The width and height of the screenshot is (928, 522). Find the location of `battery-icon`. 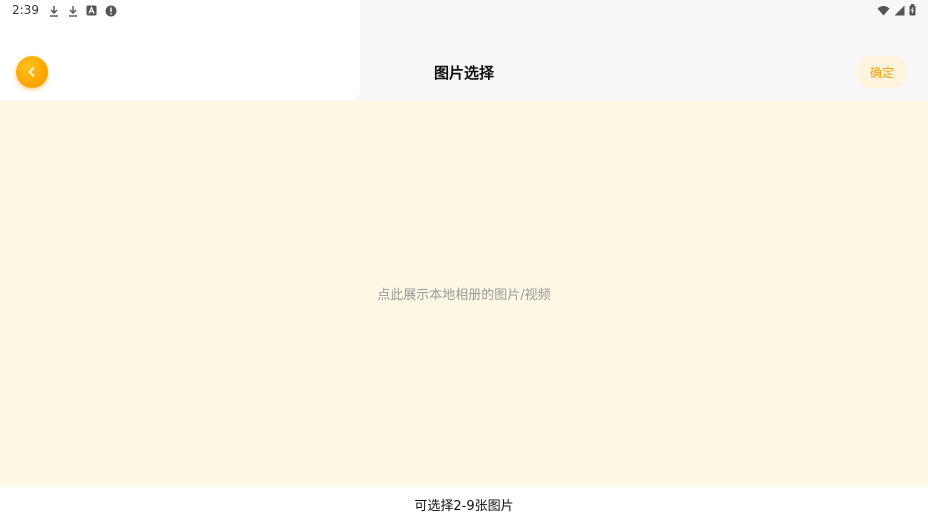

battery-icon is located at coordinates (912, 10).